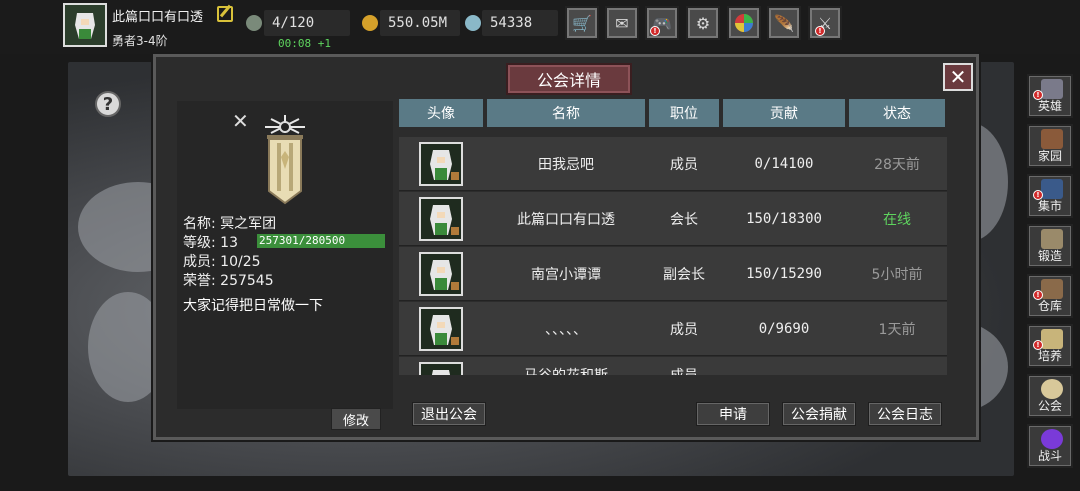  Describe the element at coordinates (703, 23) in the screenshot. I see `settings-button: ⚙` at that location.